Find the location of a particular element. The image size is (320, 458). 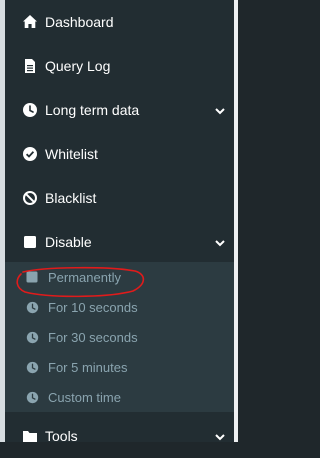

sidebar-item-blacklist: Blacklist is located at coordinates (119, 198).